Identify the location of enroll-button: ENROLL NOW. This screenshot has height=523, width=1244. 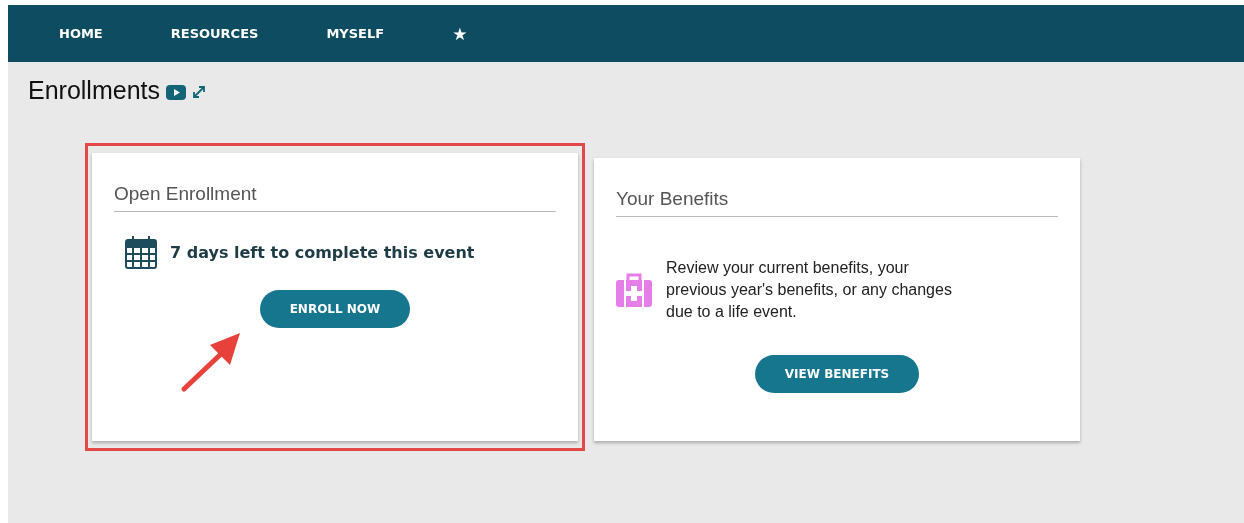
(335, 309).